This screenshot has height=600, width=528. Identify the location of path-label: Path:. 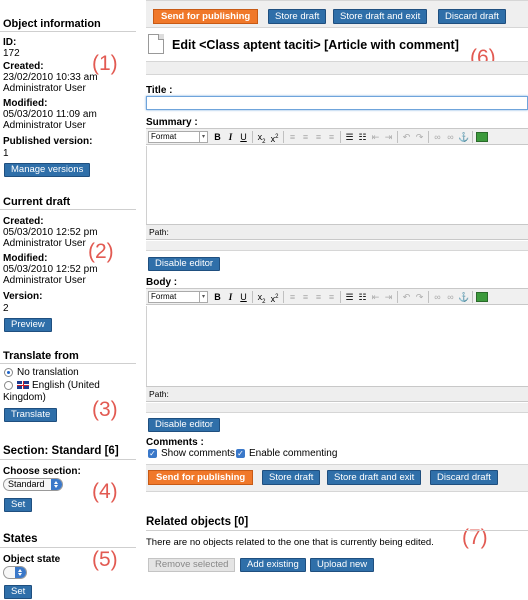
(159, 232).